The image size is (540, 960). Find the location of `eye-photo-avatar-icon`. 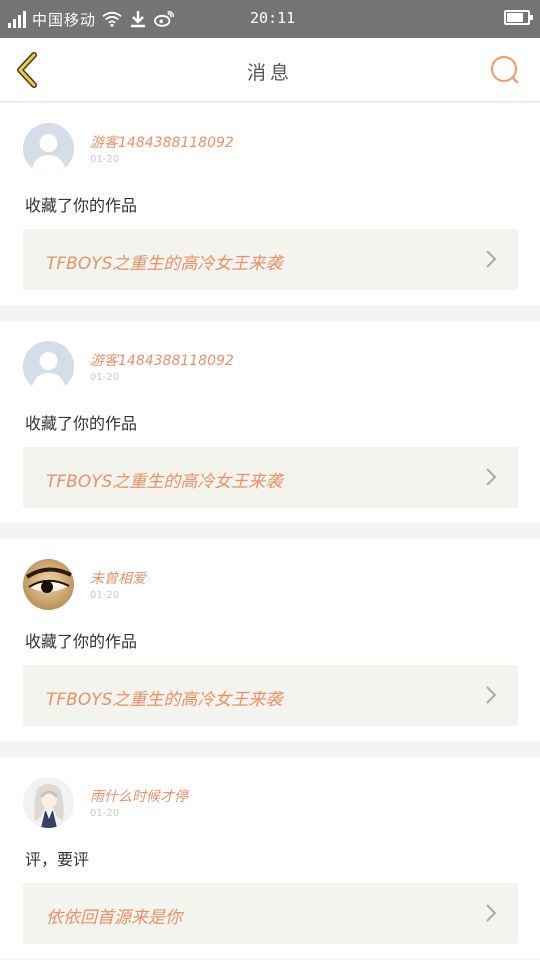

eye-photo-avatar-icon is located at coordinates (48, 584).